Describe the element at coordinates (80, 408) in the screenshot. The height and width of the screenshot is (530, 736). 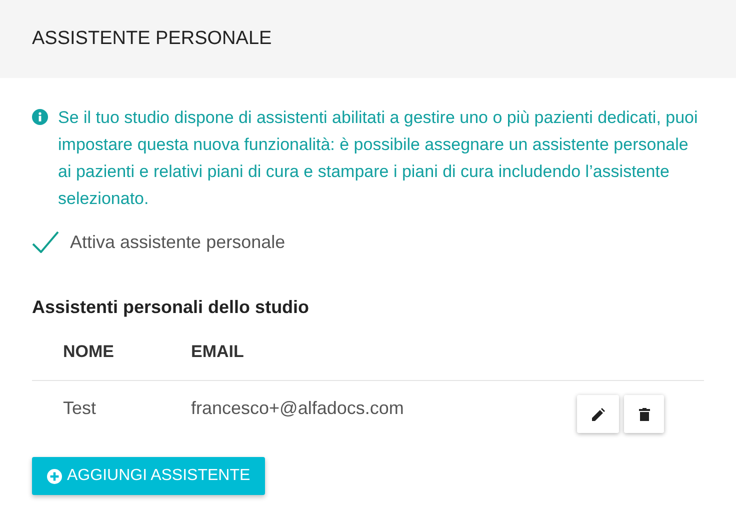
I see `table-cell-text: Test` at that location.